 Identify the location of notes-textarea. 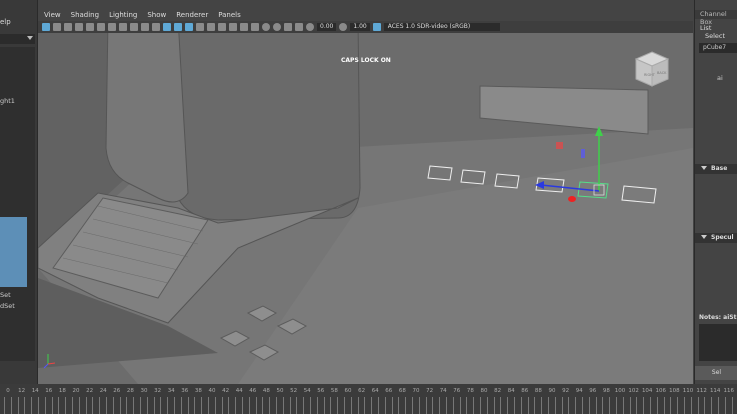
(718, 342).